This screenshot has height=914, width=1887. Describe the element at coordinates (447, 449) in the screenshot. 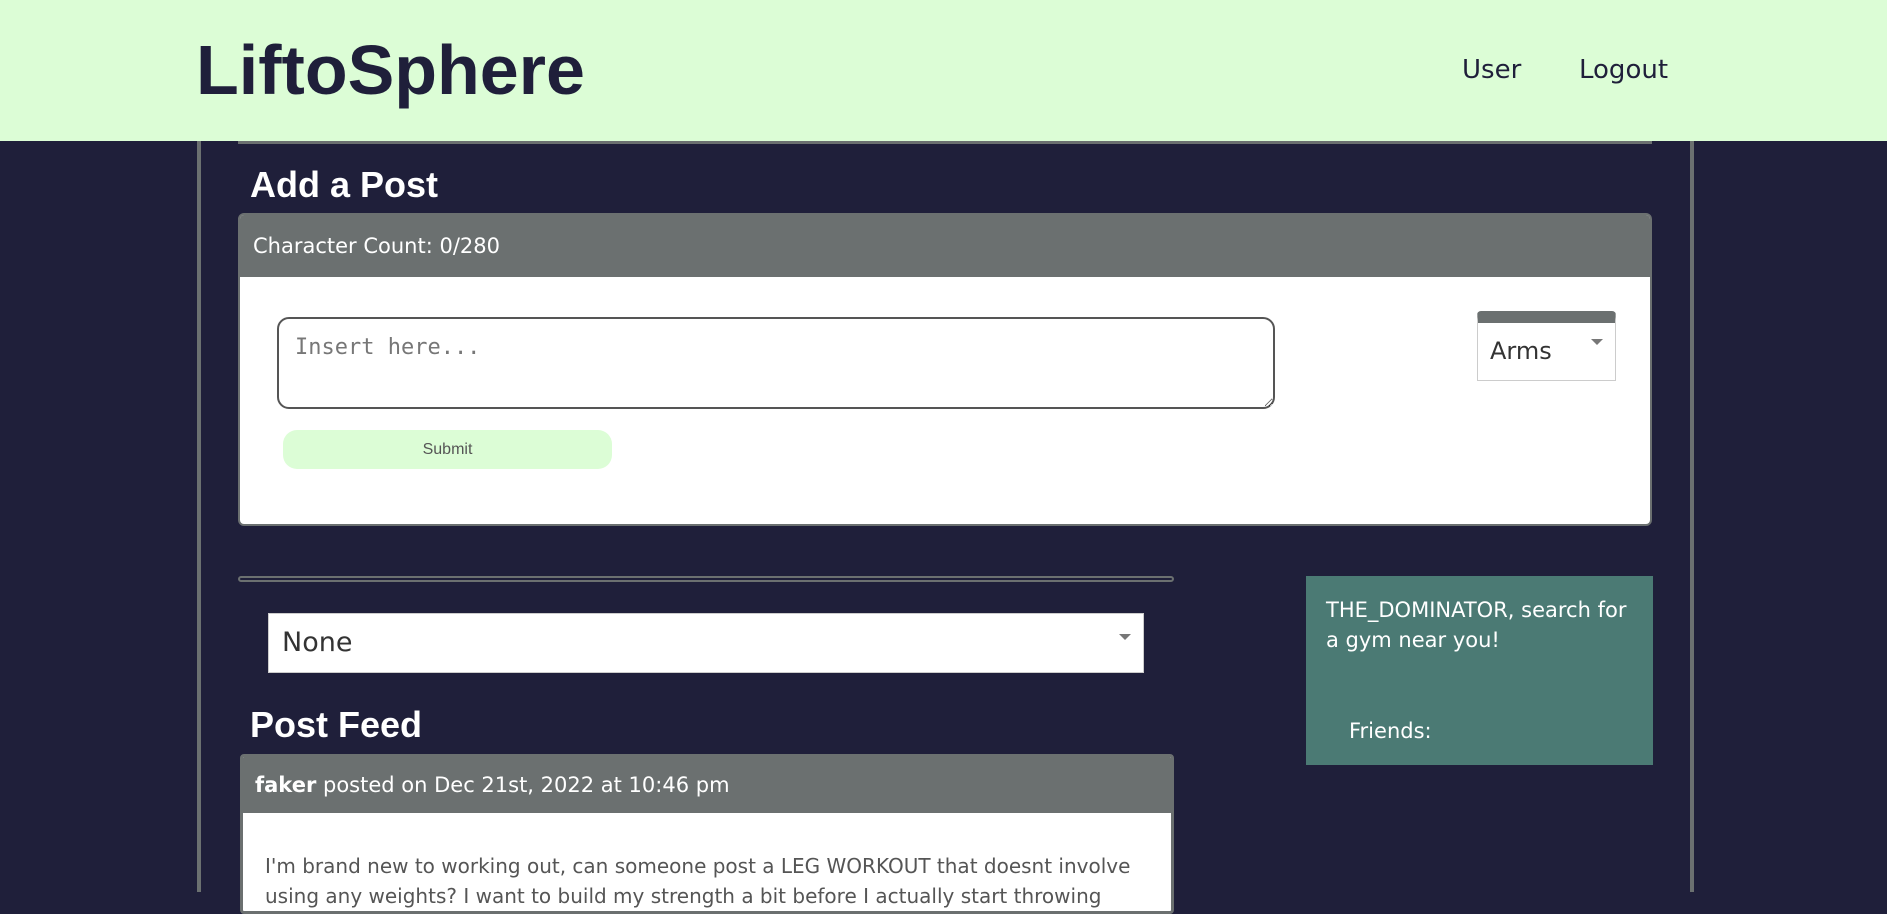

I see `submit-button: Submit` at that location.